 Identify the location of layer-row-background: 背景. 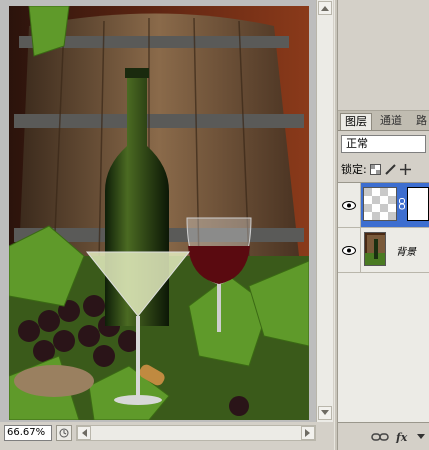
(383, 250).